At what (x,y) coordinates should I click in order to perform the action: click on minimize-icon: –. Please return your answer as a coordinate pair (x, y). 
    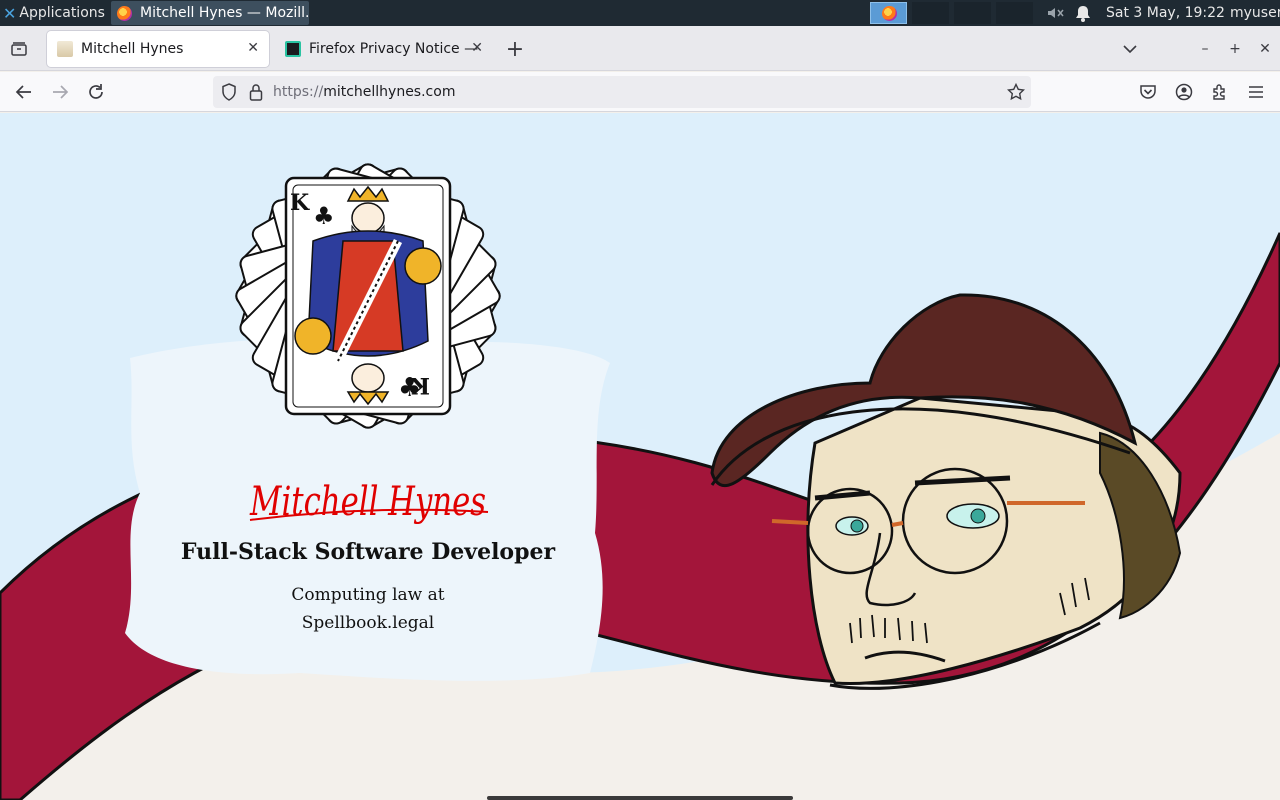
    Looking at the image, I should click on (1205, 49).